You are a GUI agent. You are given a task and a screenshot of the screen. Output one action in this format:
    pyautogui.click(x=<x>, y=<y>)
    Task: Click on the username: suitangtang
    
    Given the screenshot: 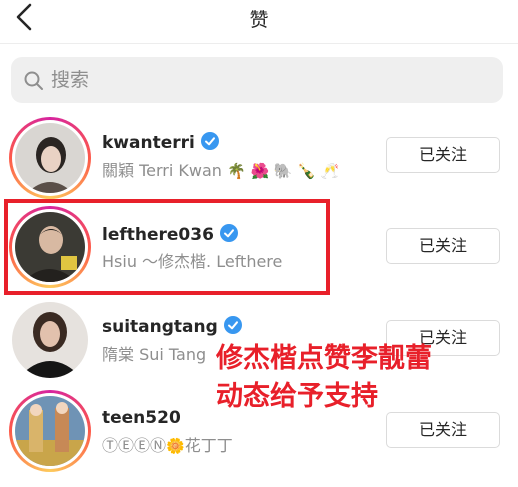 What is the action you would take?
    pyautogui.click(x=172, y=326)
    